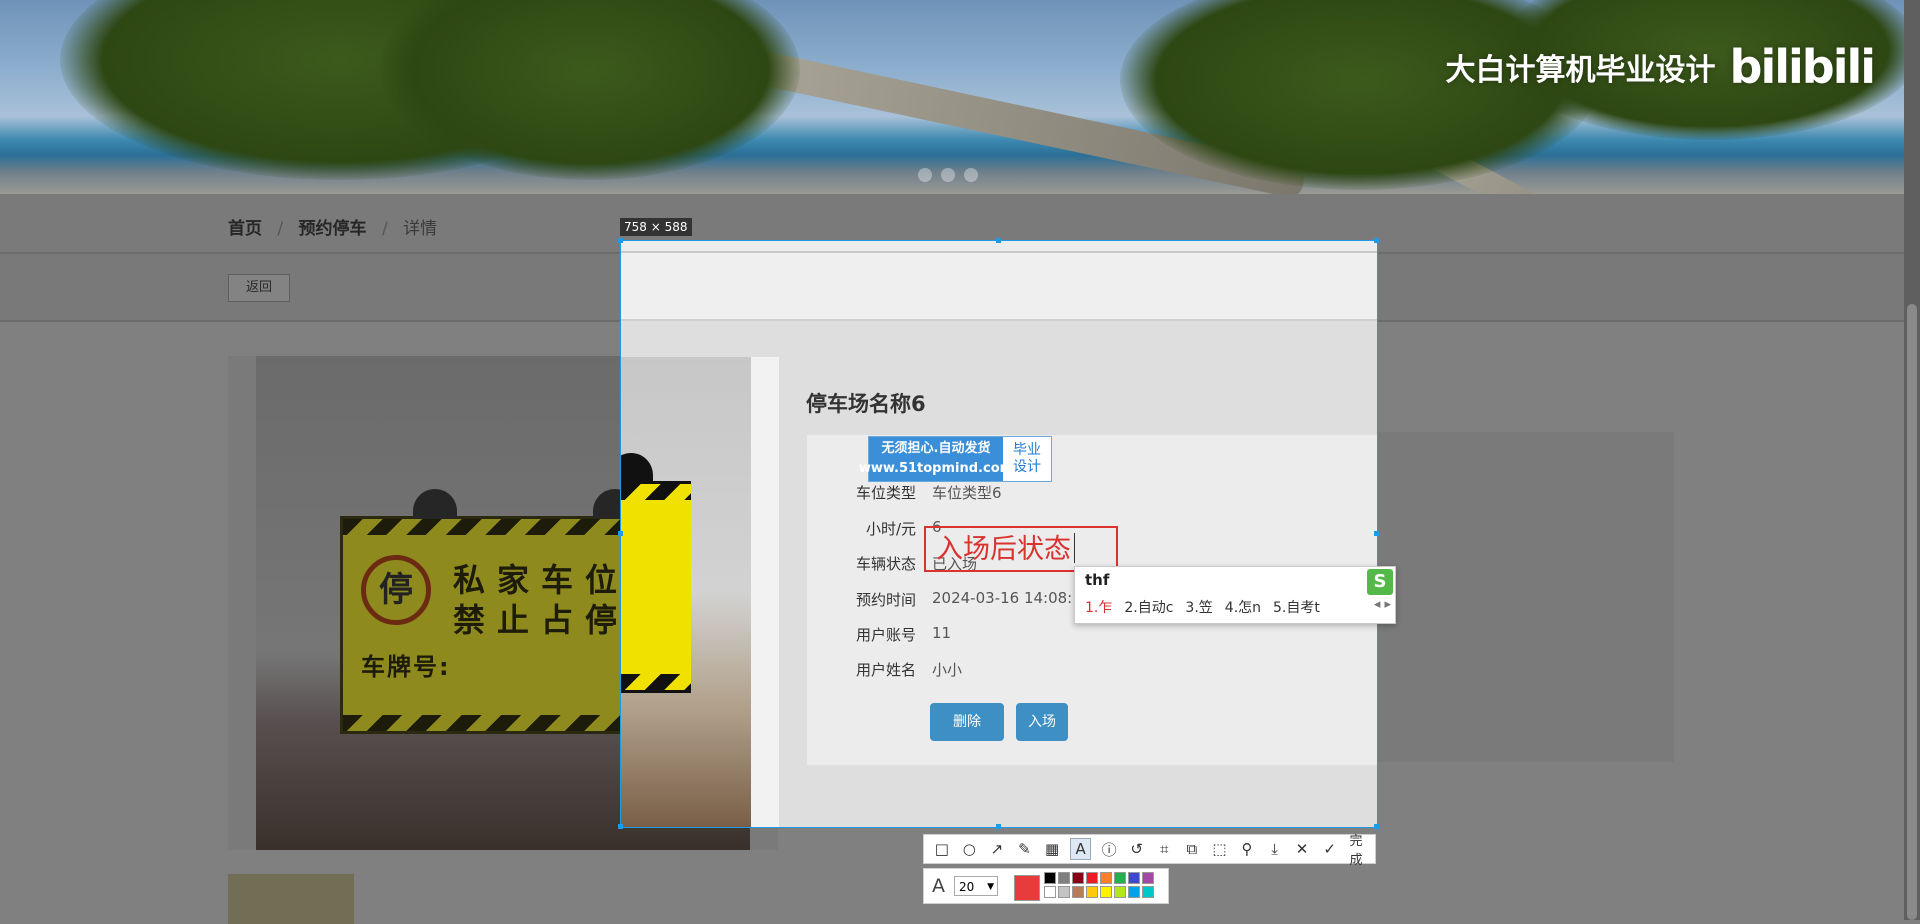 This screenshot has width=1920, height=924. What do you see at coordinates (1042, 722) in the screenshot?
I see `enter-button: 入场` at bounding box center [1042, 722].